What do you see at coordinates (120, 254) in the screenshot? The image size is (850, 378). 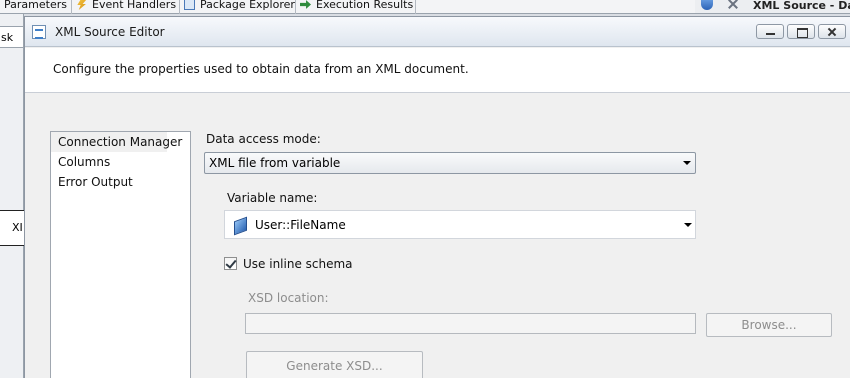 I see `page-navigation-list: Connection Manager Columns Error Output` at bounding box center [120, 254].